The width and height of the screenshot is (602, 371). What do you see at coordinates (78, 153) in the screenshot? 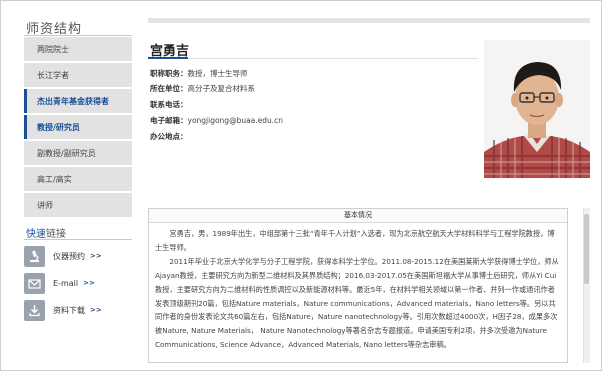
I see `sidebar-item-associate-professors: 副教授/副研究员` at bounding box center [78, 153].